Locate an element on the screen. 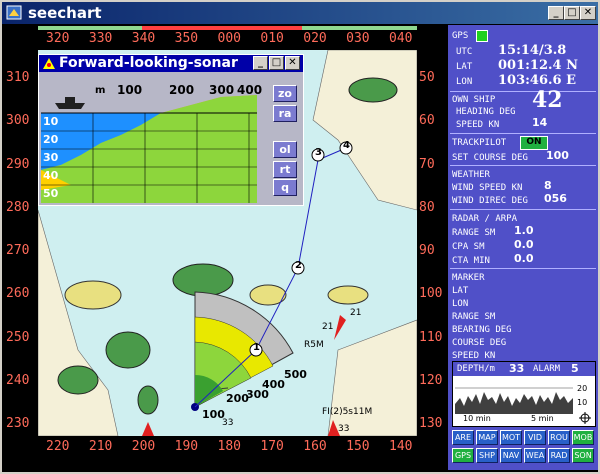 Image resolution: width=600 pixels, height=474 pixels. maximize-button: □ is located at coordinates (572, 13).